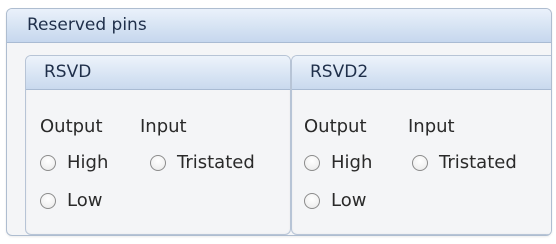 The width and height of the screenshot is (556, 244). I want to click on rsvd2-tristated-radio: Tristated, so click(464, 162).